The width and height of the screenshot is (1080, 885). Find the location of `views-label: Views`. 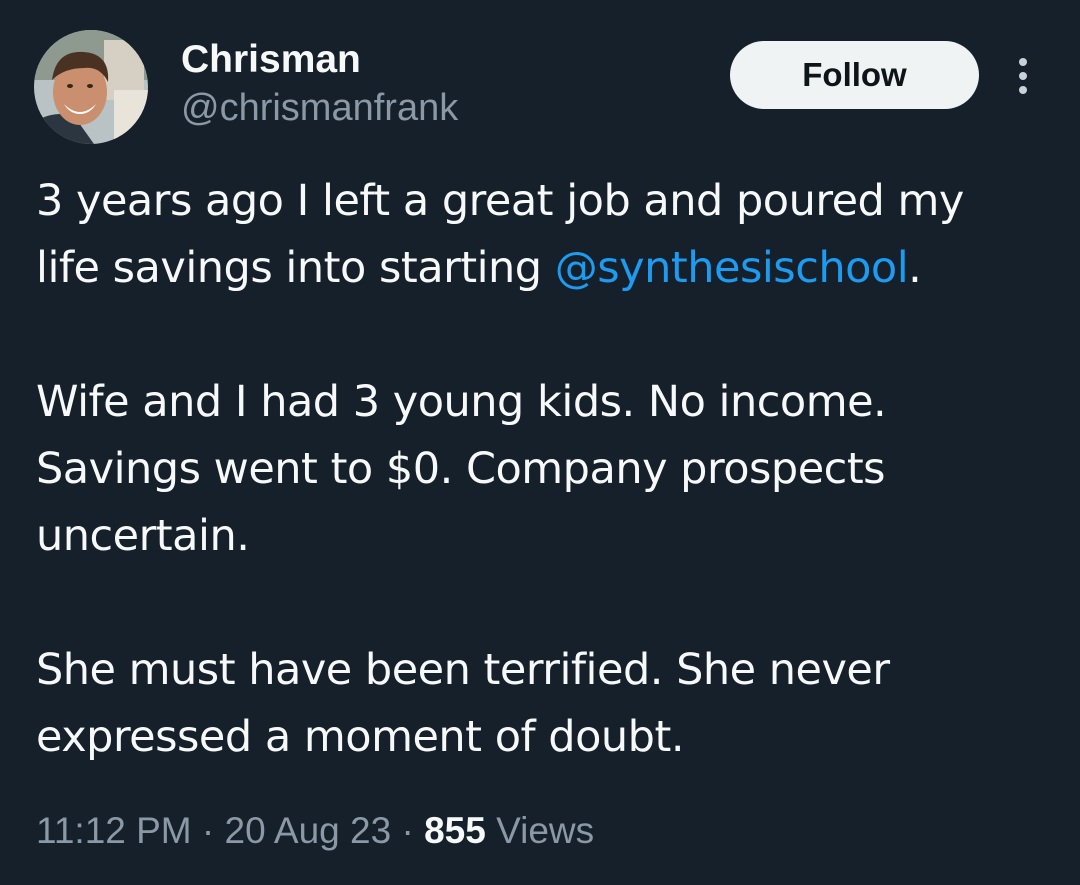

views-label: Views is located at coordinates (540, 830).